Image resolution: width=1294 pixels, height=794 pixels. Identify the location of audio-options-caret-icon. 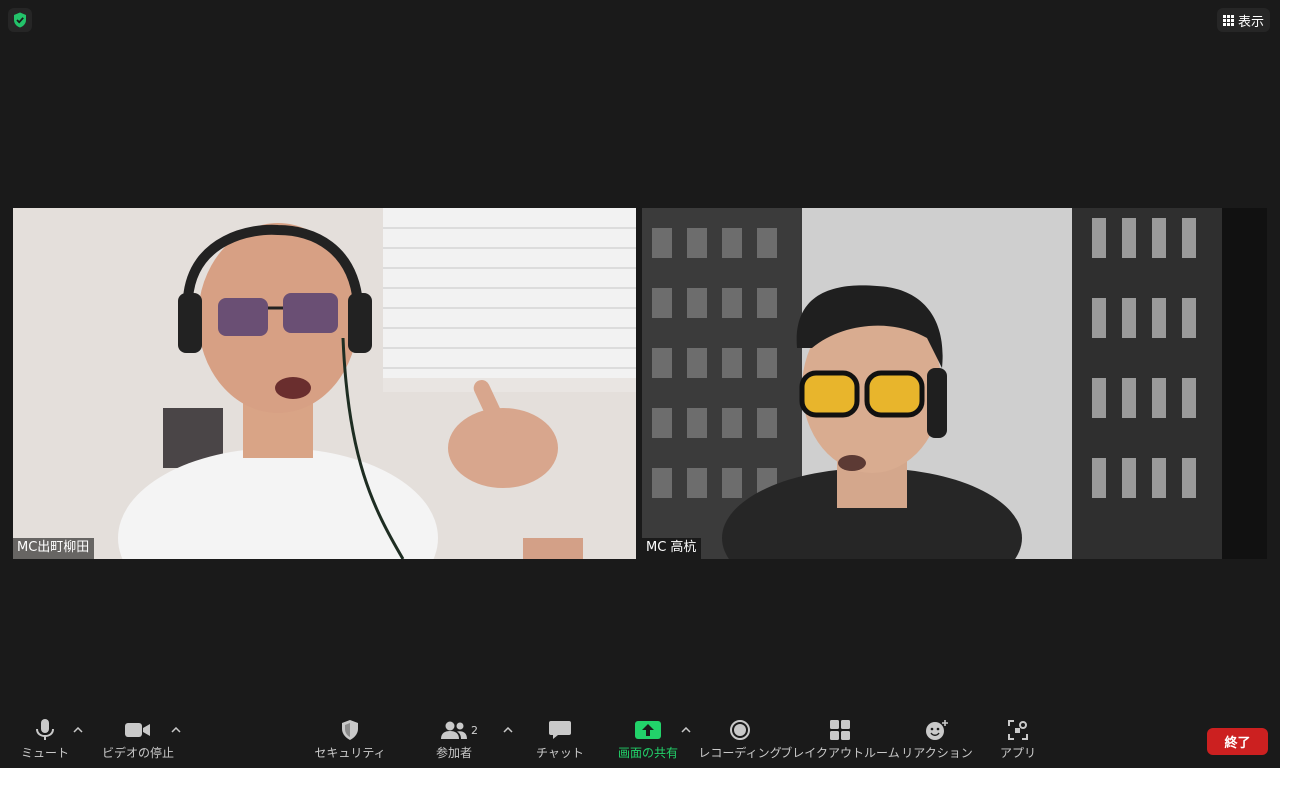
(78, 730).